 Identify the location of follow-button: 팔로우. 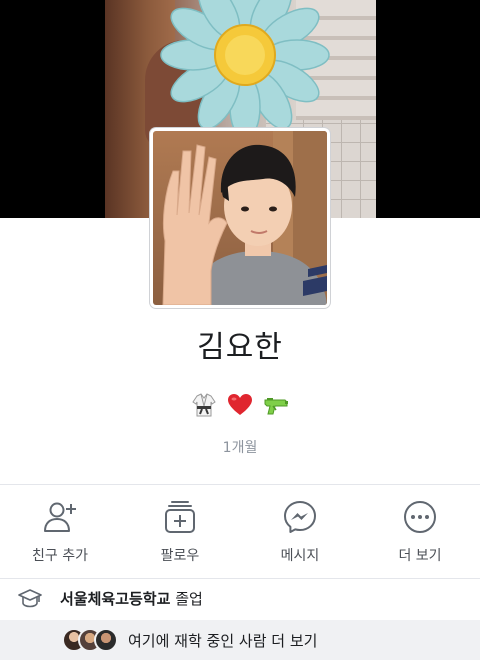
(180, 531).